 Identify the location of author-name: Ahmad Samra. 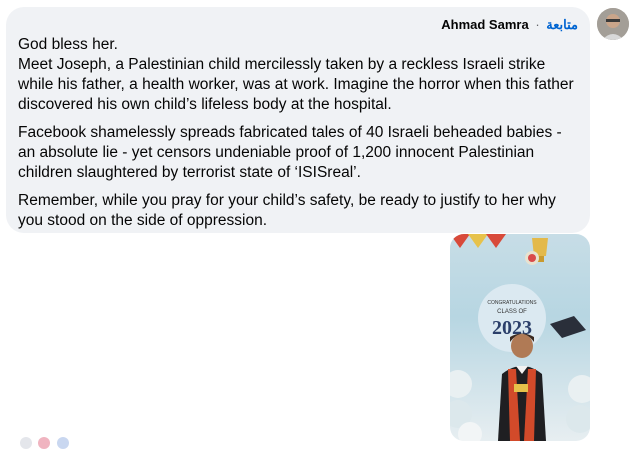
(484, 24).